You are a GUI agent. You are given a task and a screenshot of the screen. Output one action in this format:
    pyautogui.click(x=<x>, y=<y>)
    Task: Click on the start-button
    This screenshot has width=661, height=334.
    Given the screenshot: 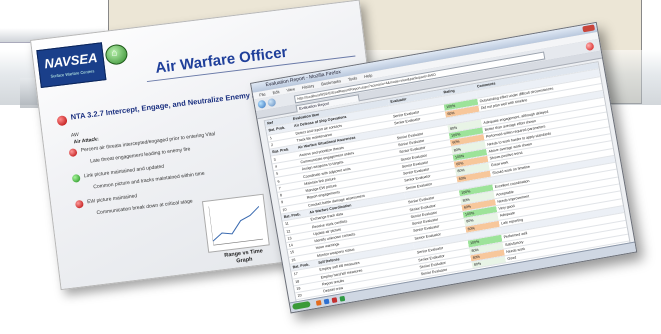 What is the action you would take?
    pyautogui.click(x=301, y=305)
    